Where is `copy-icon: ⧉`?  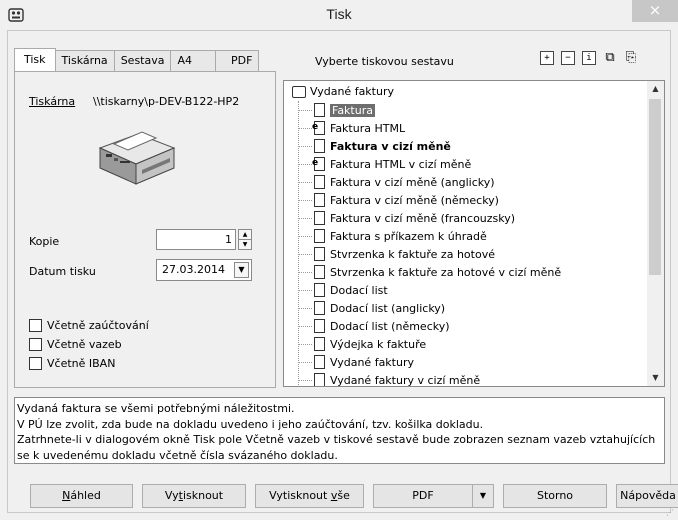 copy-icon: ⧉ is located at coordinates (610, 58).